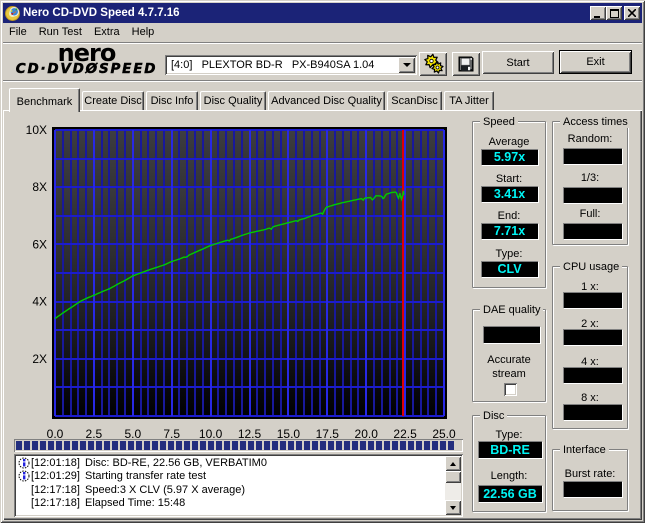 Image resolution: width=645 pixels, height=523 pixels. I want to click on maximize-icon, so click(614, 13).